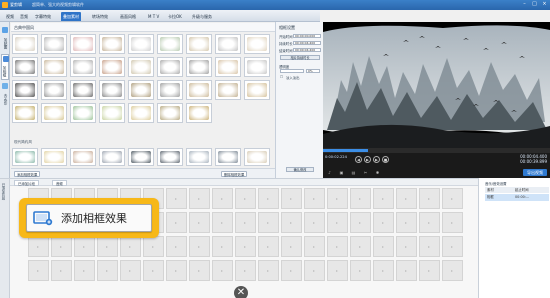 The width and height of the screenshot is (550, 298). Describe the element at coordinates (153, 16) in the screenshot. I see `tab-mtv: M T V` at that location.